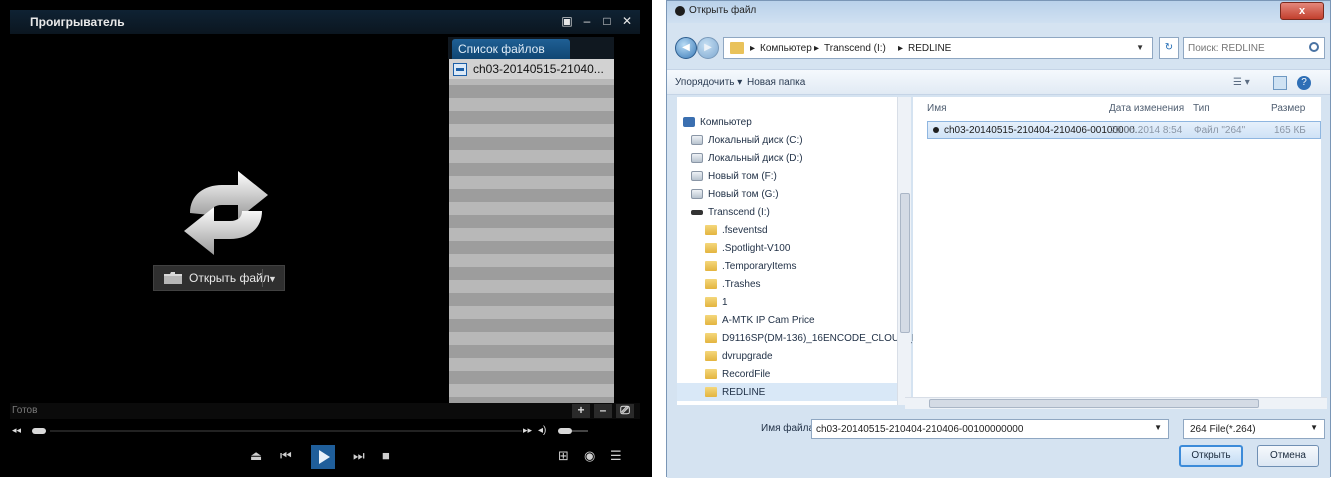 This screenshot has width=1331, height=478. Describe the element at coordinates (1288, 108) in the screenshot. I see `column-header-size: Размер` at that location.